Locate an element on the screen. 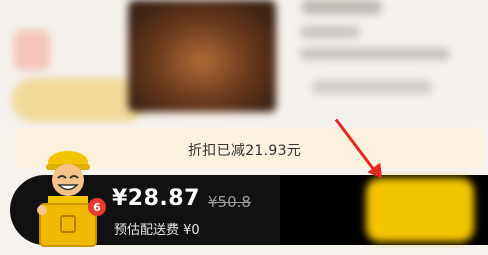 Image resolution: width=488 pixels, height=255 pixels. discount-text: 折扣已减21.93元 is located at coordinates (245, 151).